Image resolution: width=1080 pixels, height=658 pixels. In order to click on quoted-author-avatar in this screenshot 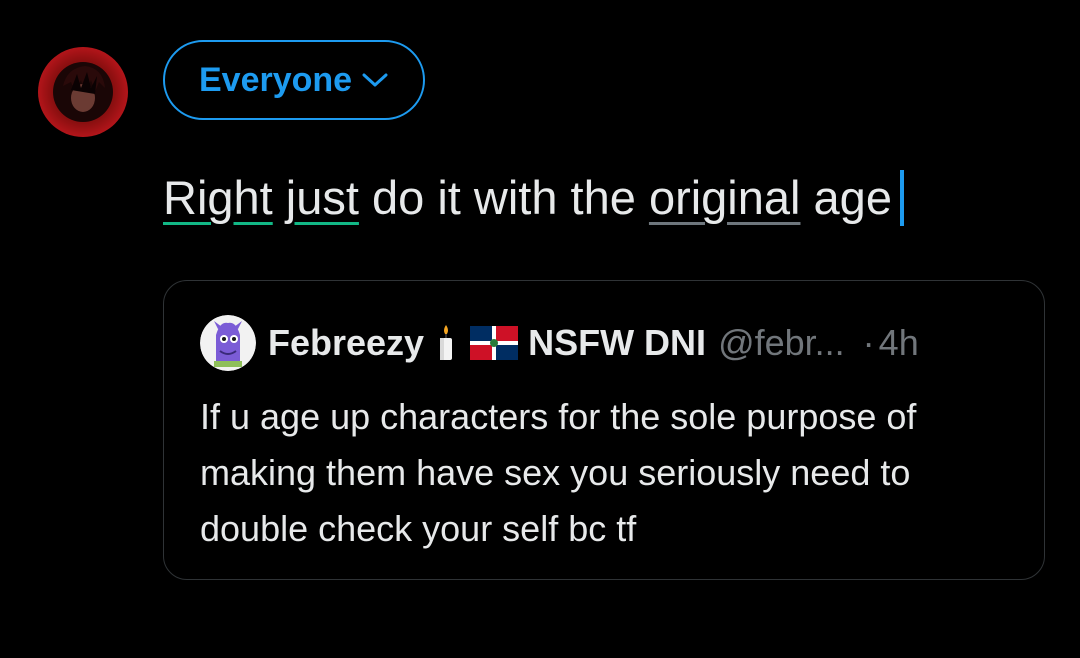, I will do `click(228, 343)`.